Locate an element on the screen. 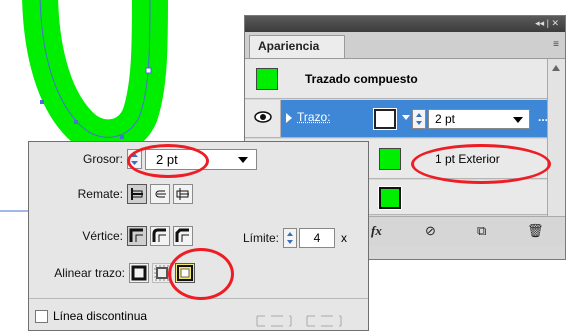 The width and height of the screenshot is (572, 331). expand-triangle-icon is located at coordinates (289, 118).